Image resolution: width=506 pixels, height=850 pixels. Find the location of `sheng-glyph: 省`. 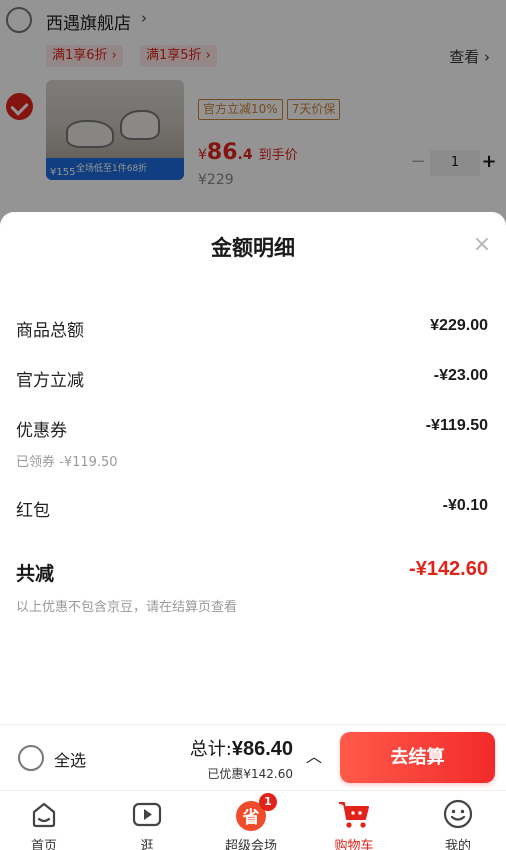

sheng-glyph: 省 is located at coordinates (251, 817).